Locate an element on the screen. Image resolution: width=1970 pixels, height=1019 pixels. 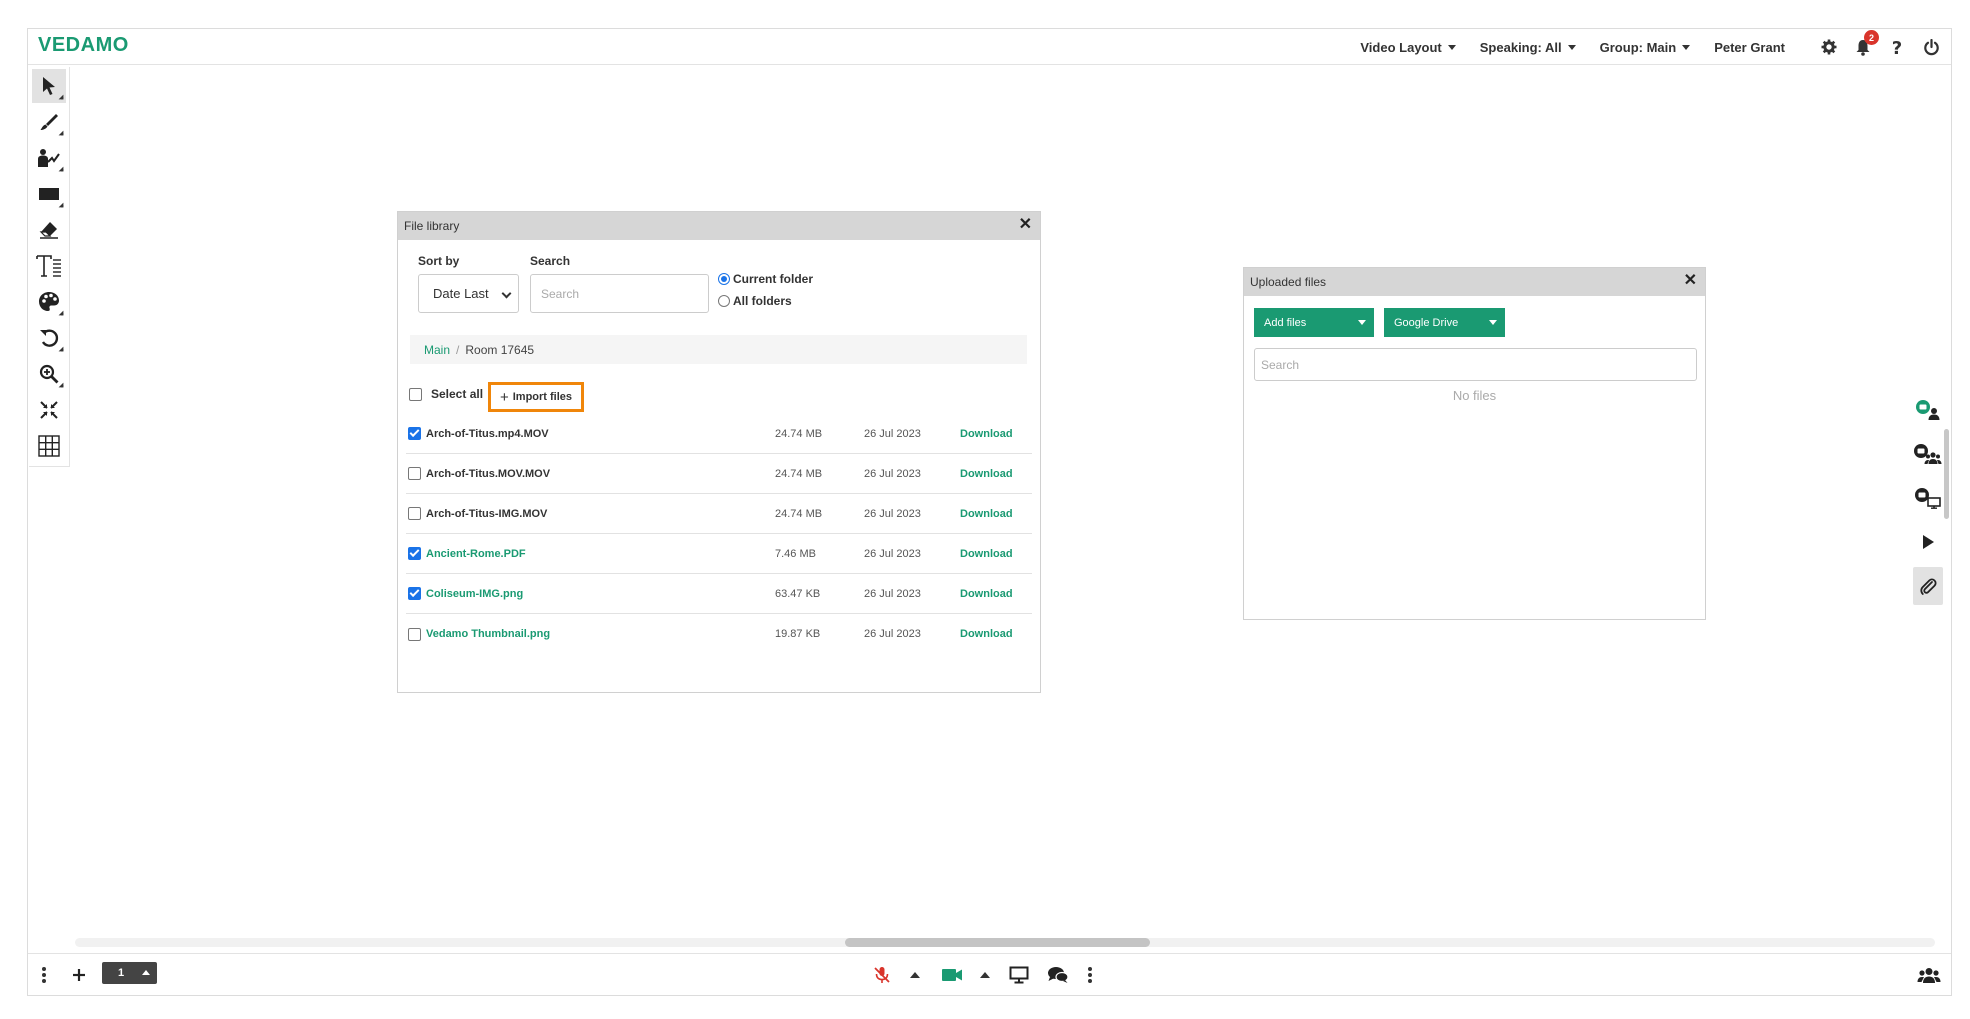
bell-icon: 2 is located at coordinates (1866, 43).